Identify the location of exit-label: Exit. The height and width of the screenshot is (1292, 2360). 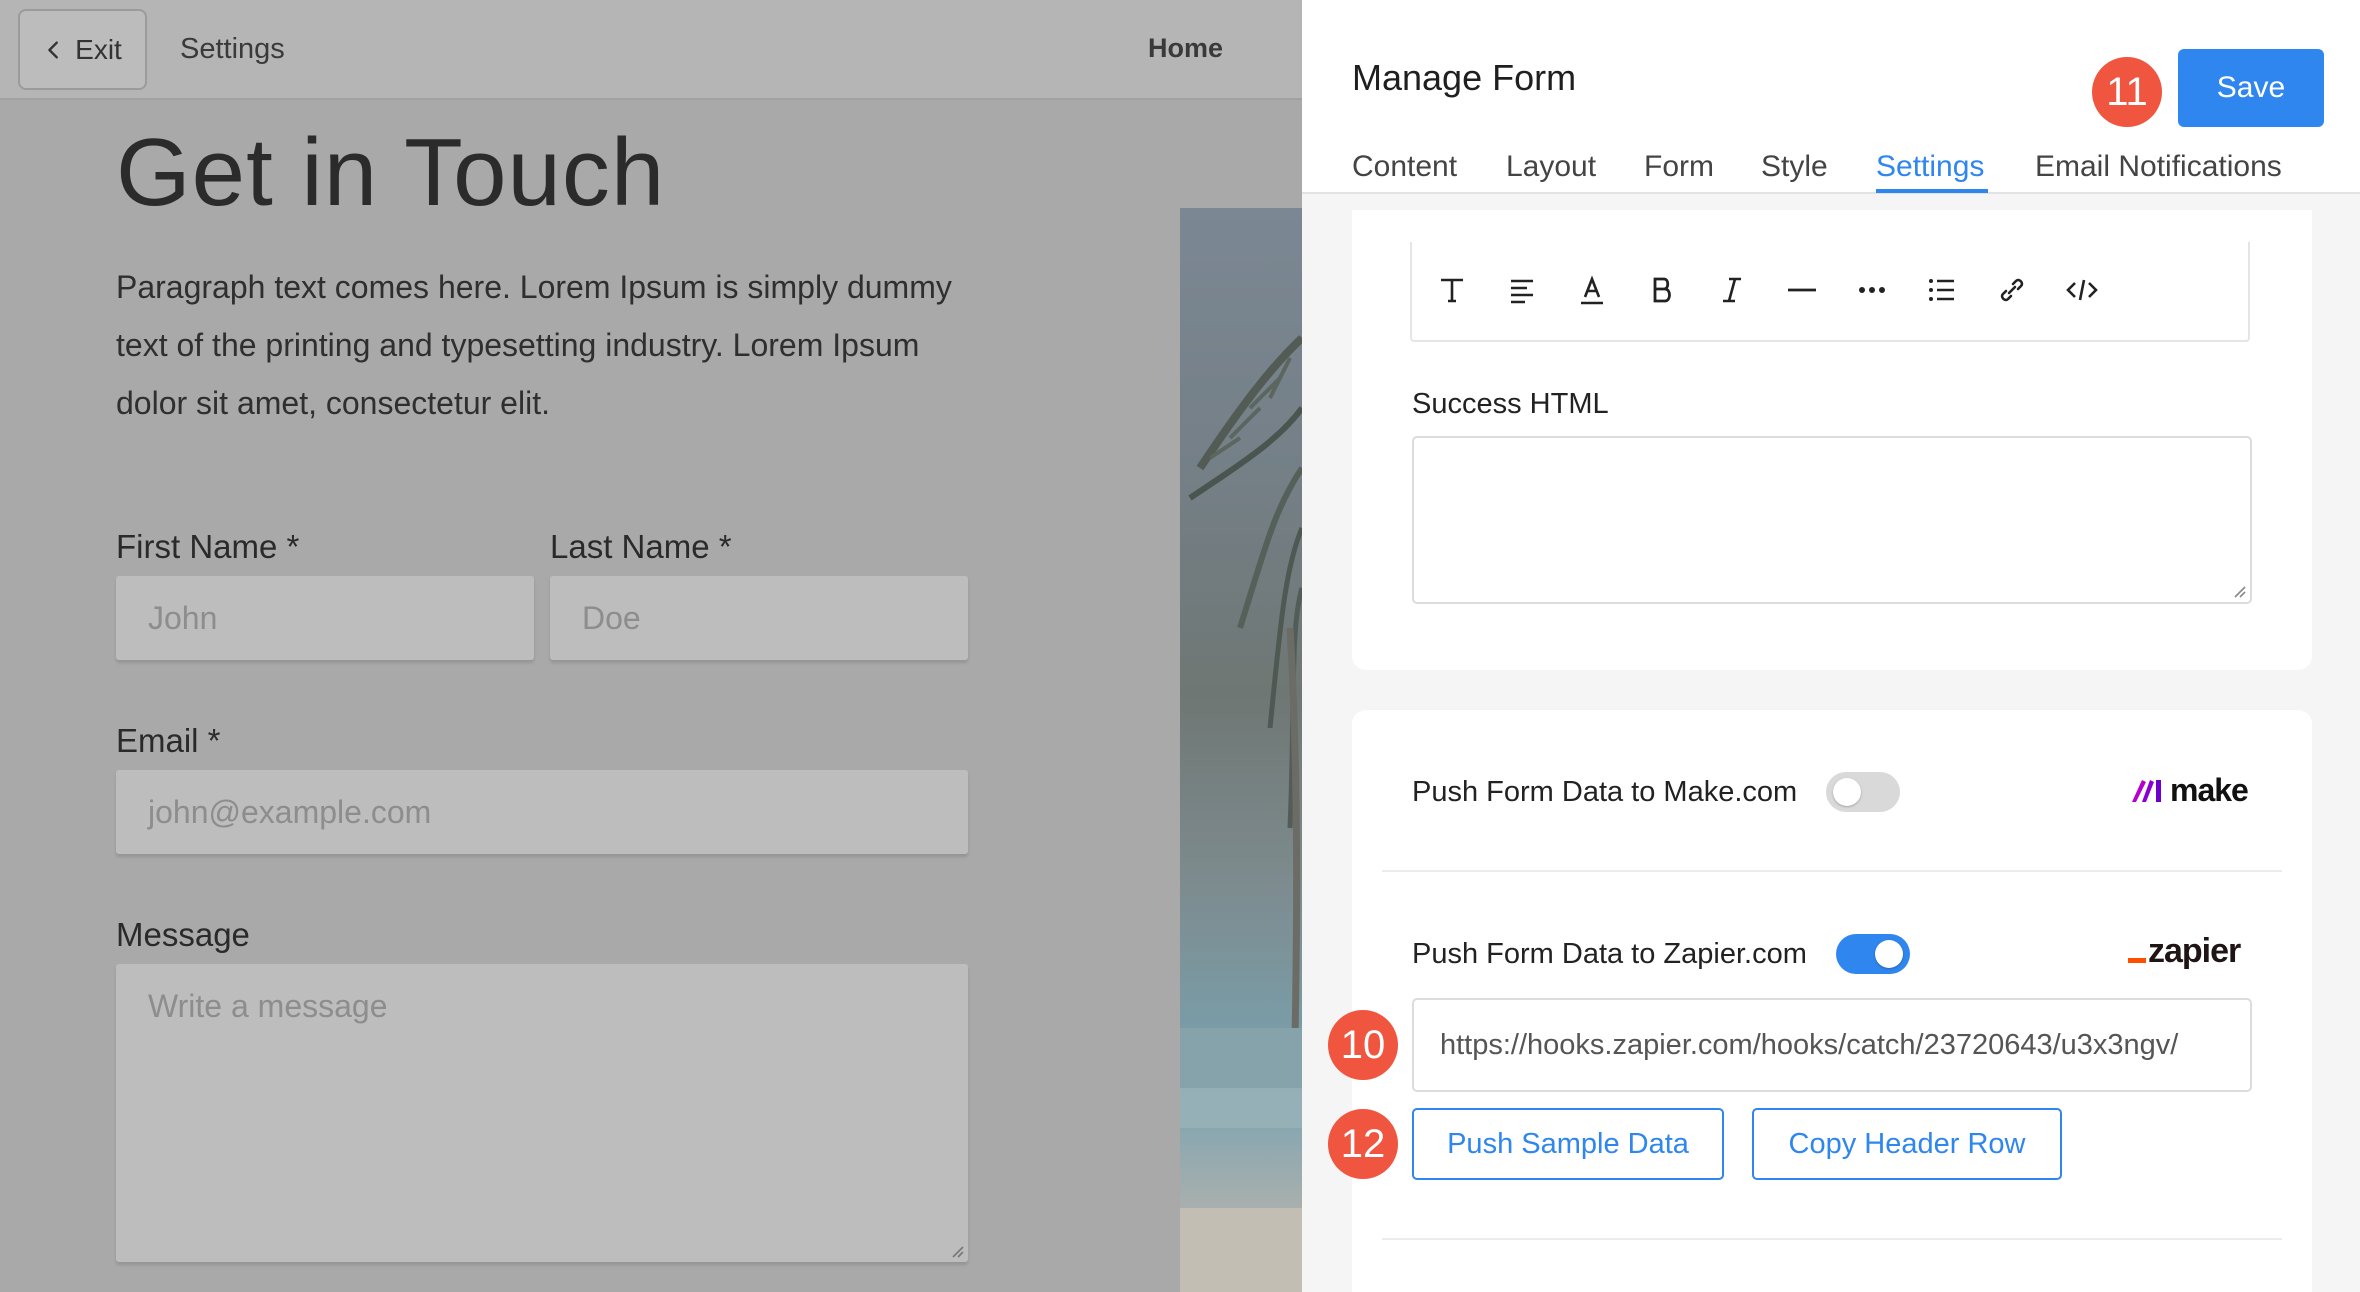
(98, 49).